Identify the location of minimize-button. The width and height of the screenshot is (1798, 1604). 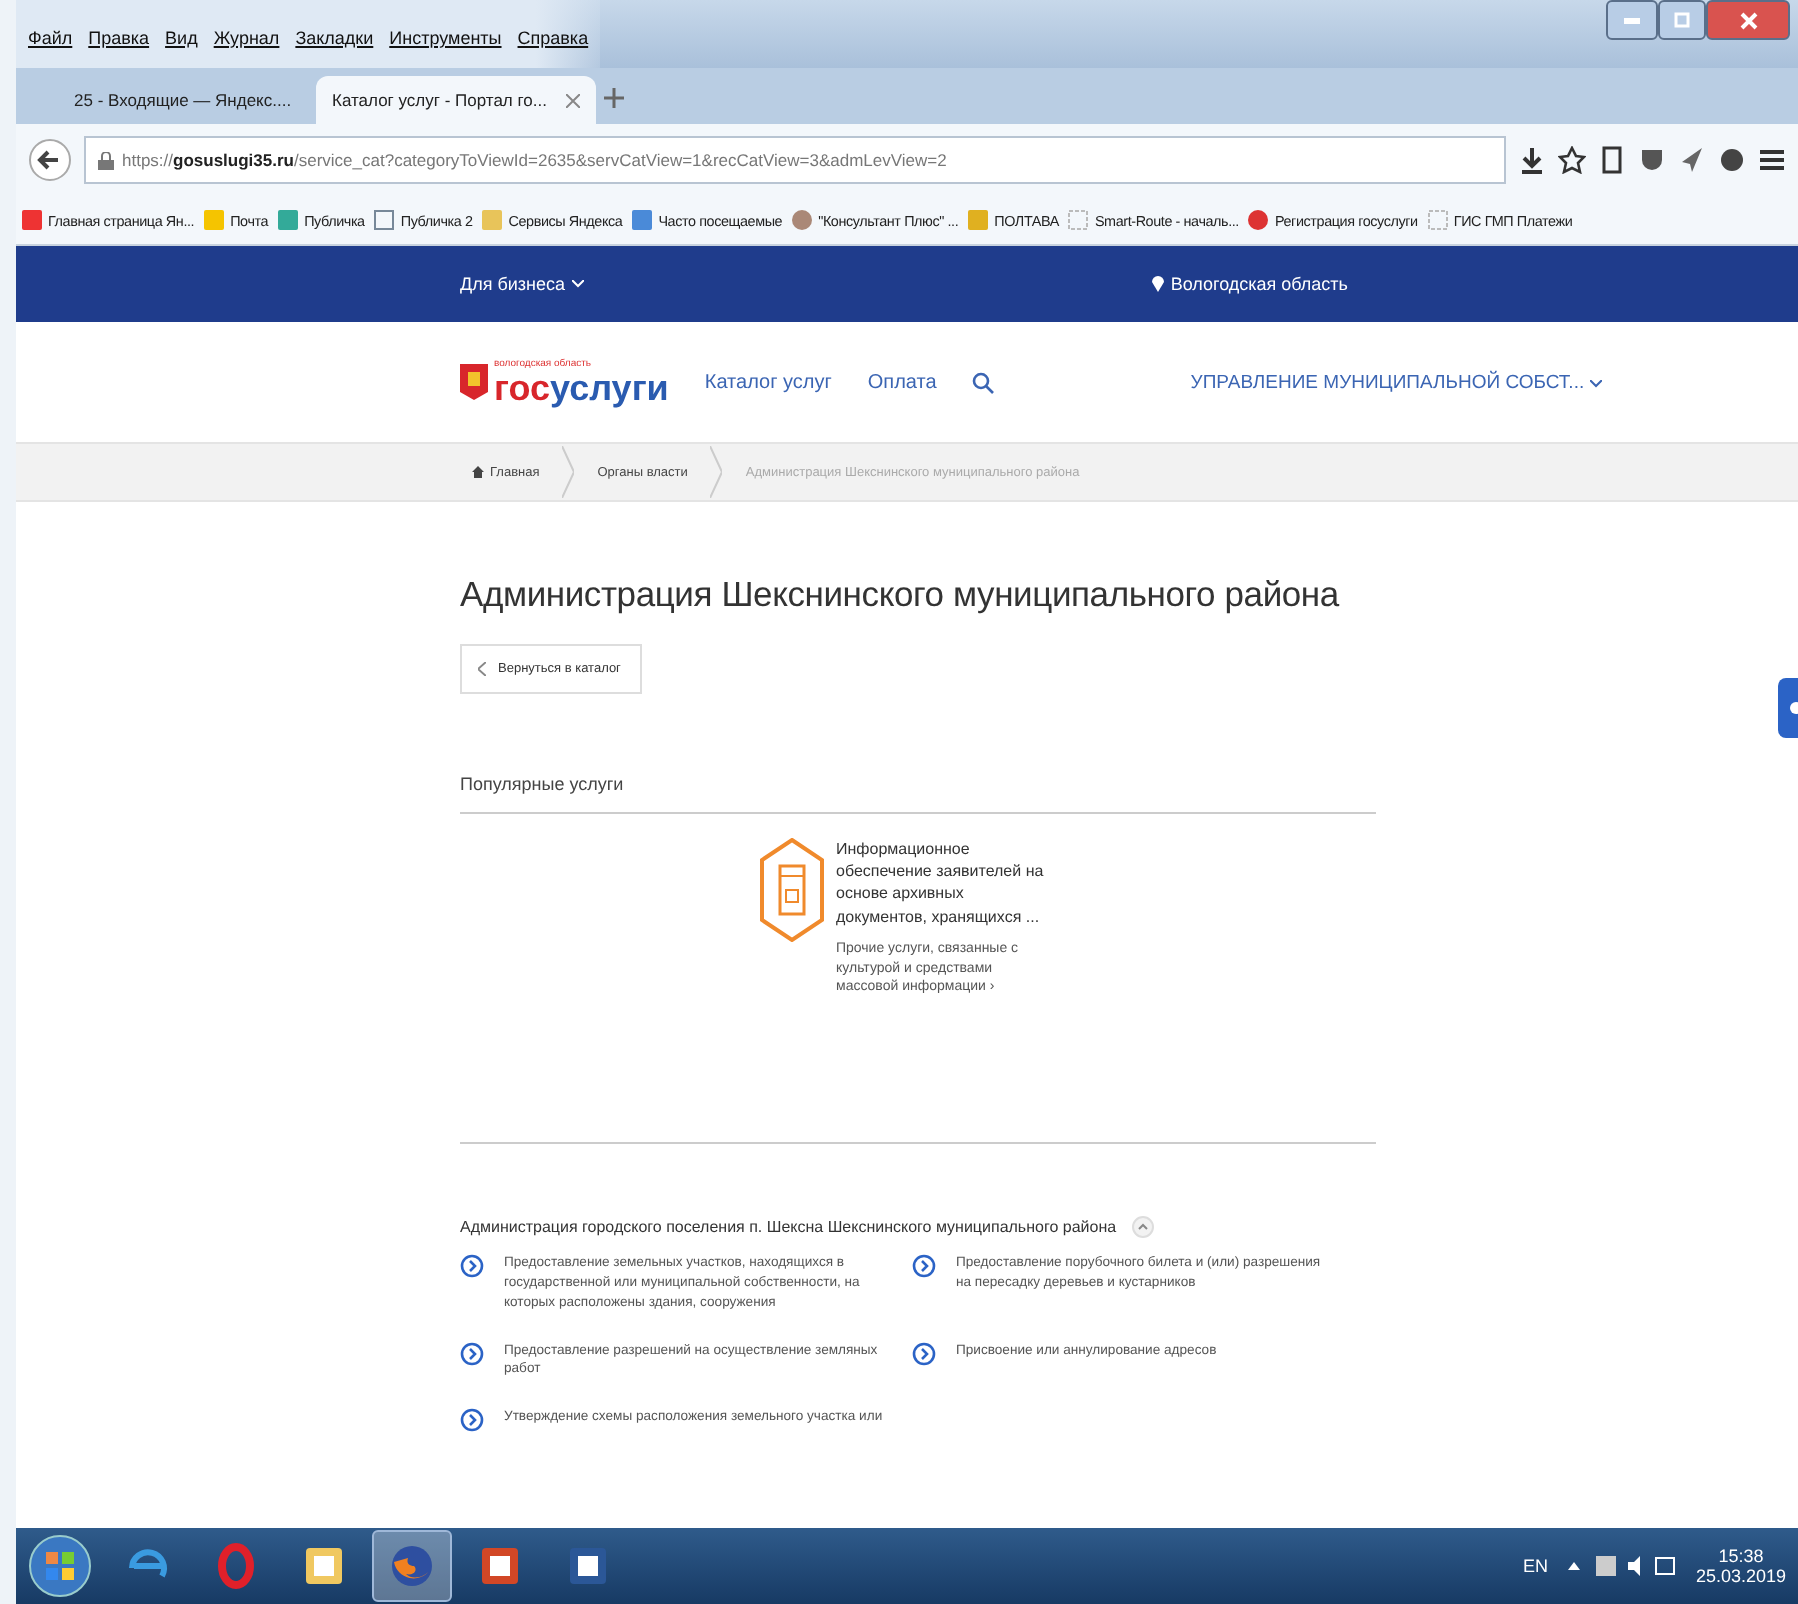
(1632, 20).